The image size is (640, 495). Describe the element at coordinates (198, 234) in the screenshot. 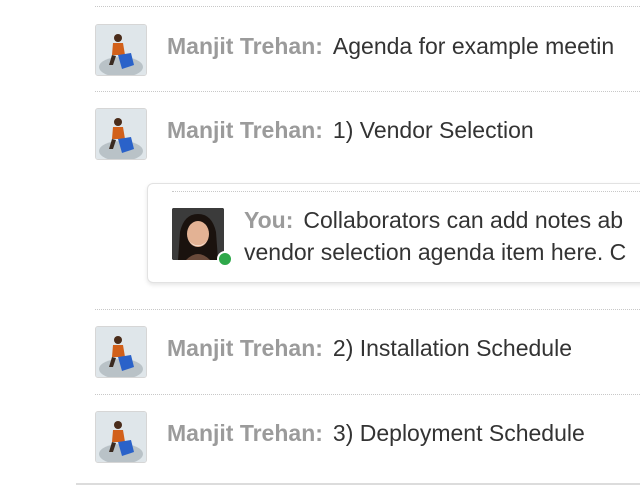

I see `current-user-avatar-icon` at that location.